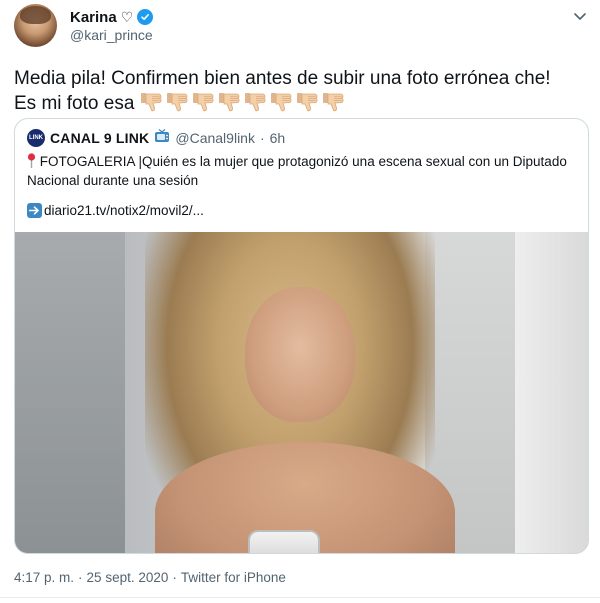  I want to click on photo-door-frame, so click(551, 392).